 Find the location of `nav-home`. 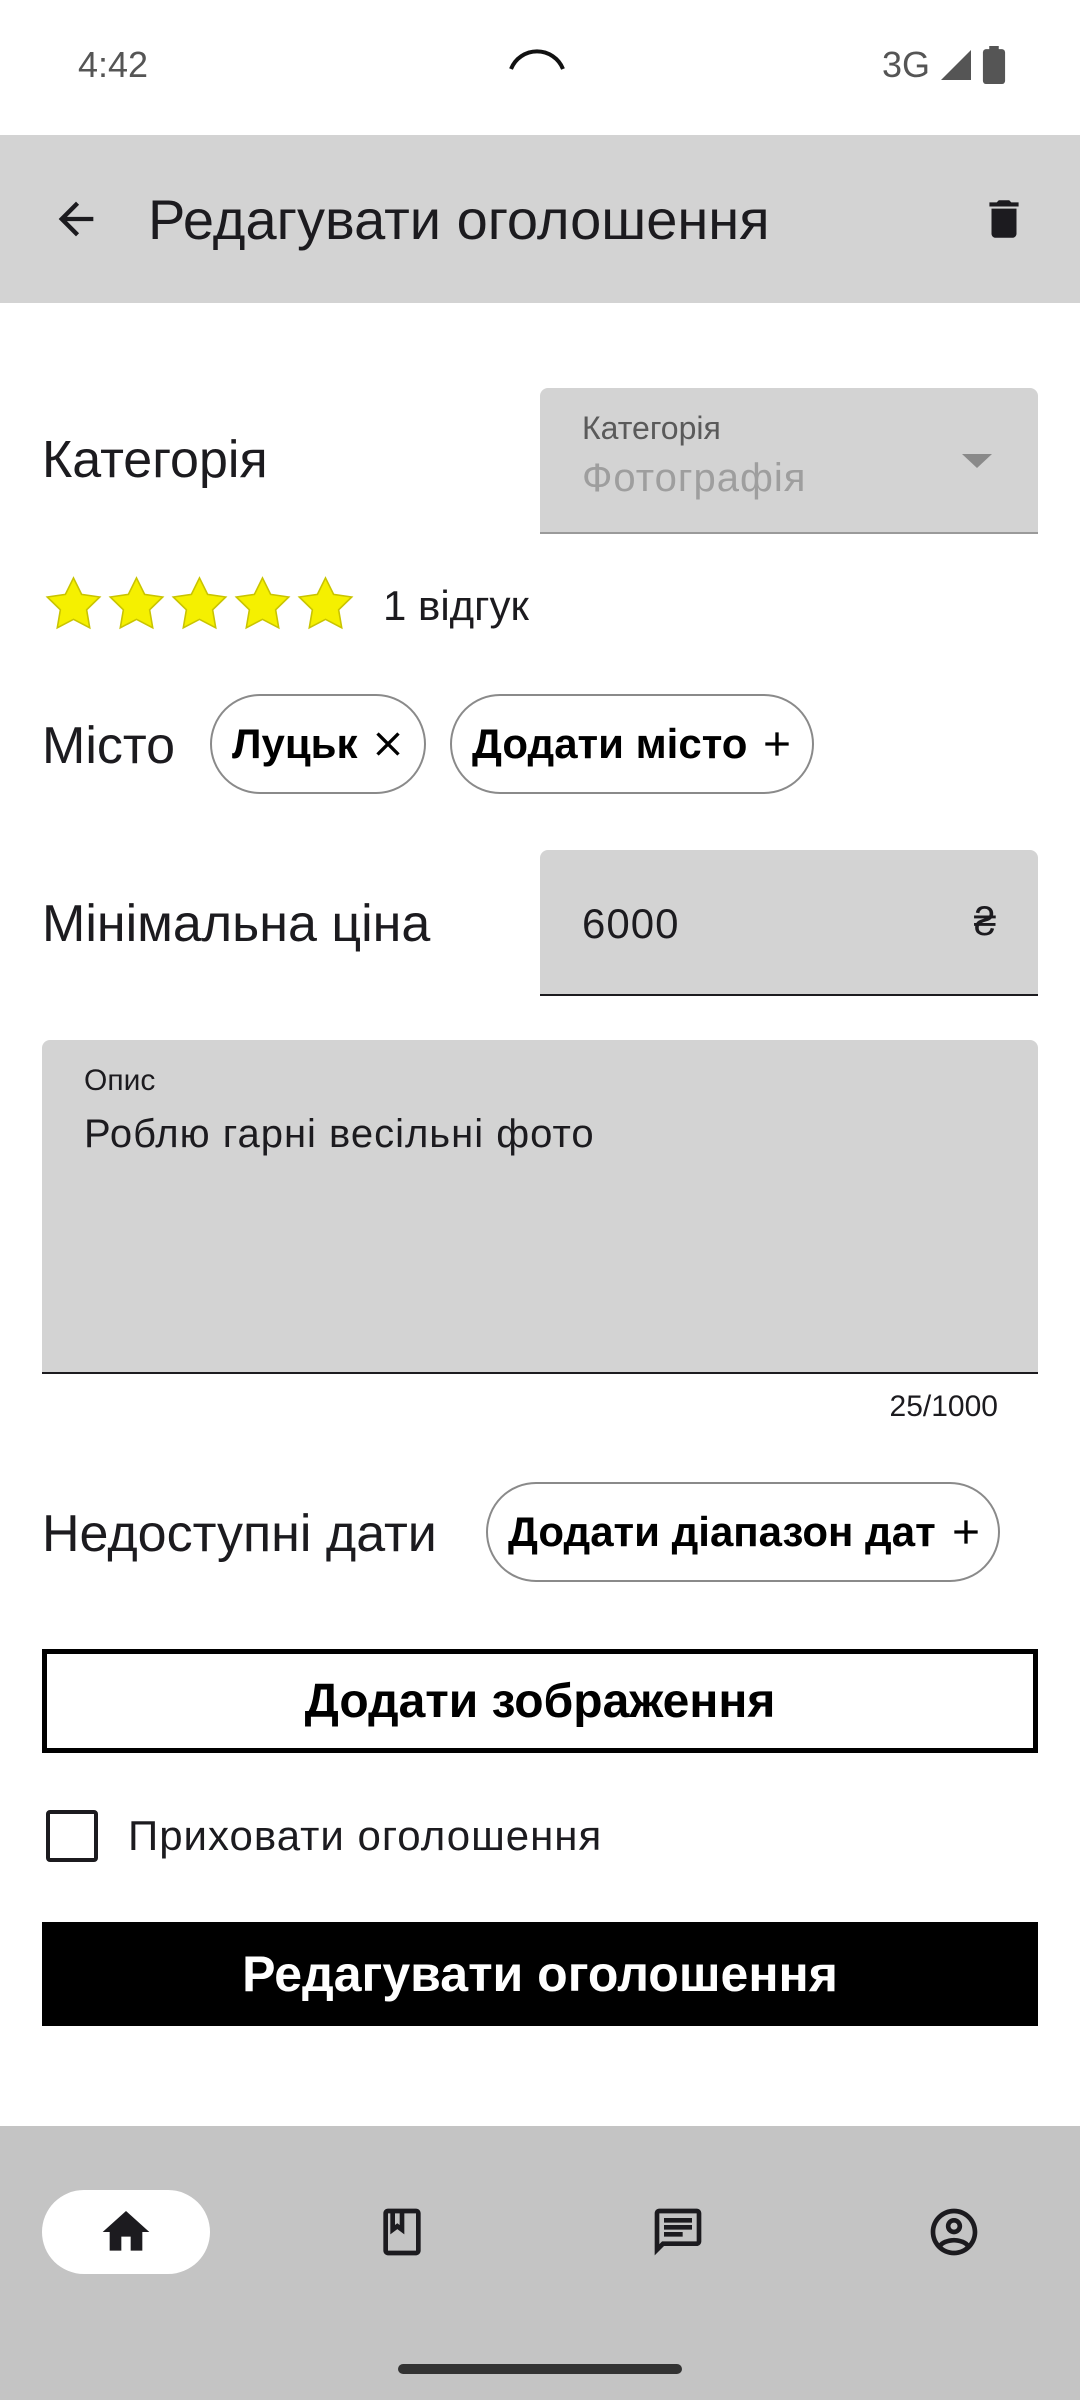

nav-home is located at coordinates (126, 2232).